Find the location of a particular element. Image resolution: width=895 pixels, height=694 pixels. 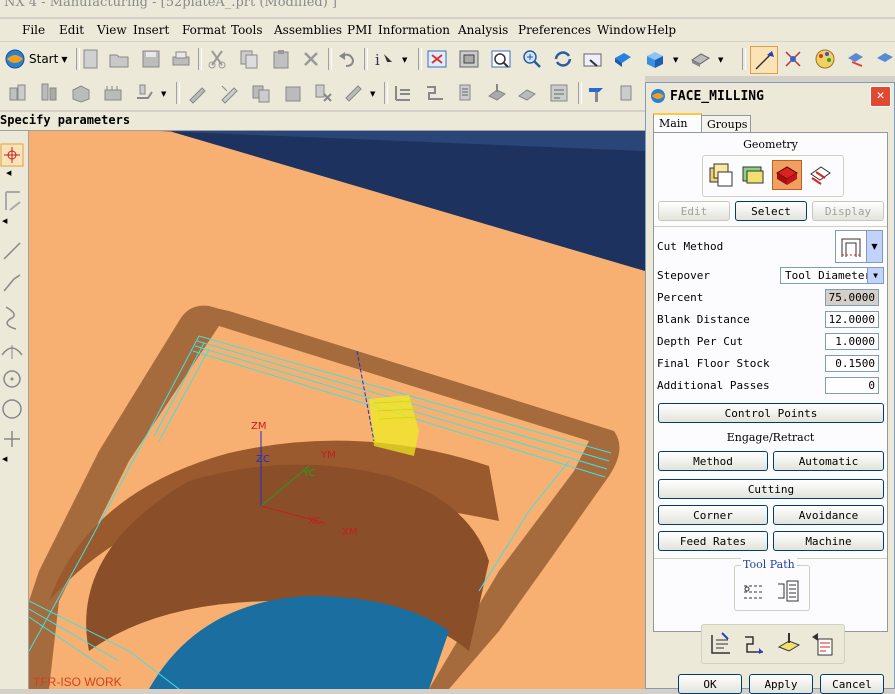

stepover-select: Tool Diameter ▼ is located at coordinates (832, 275).